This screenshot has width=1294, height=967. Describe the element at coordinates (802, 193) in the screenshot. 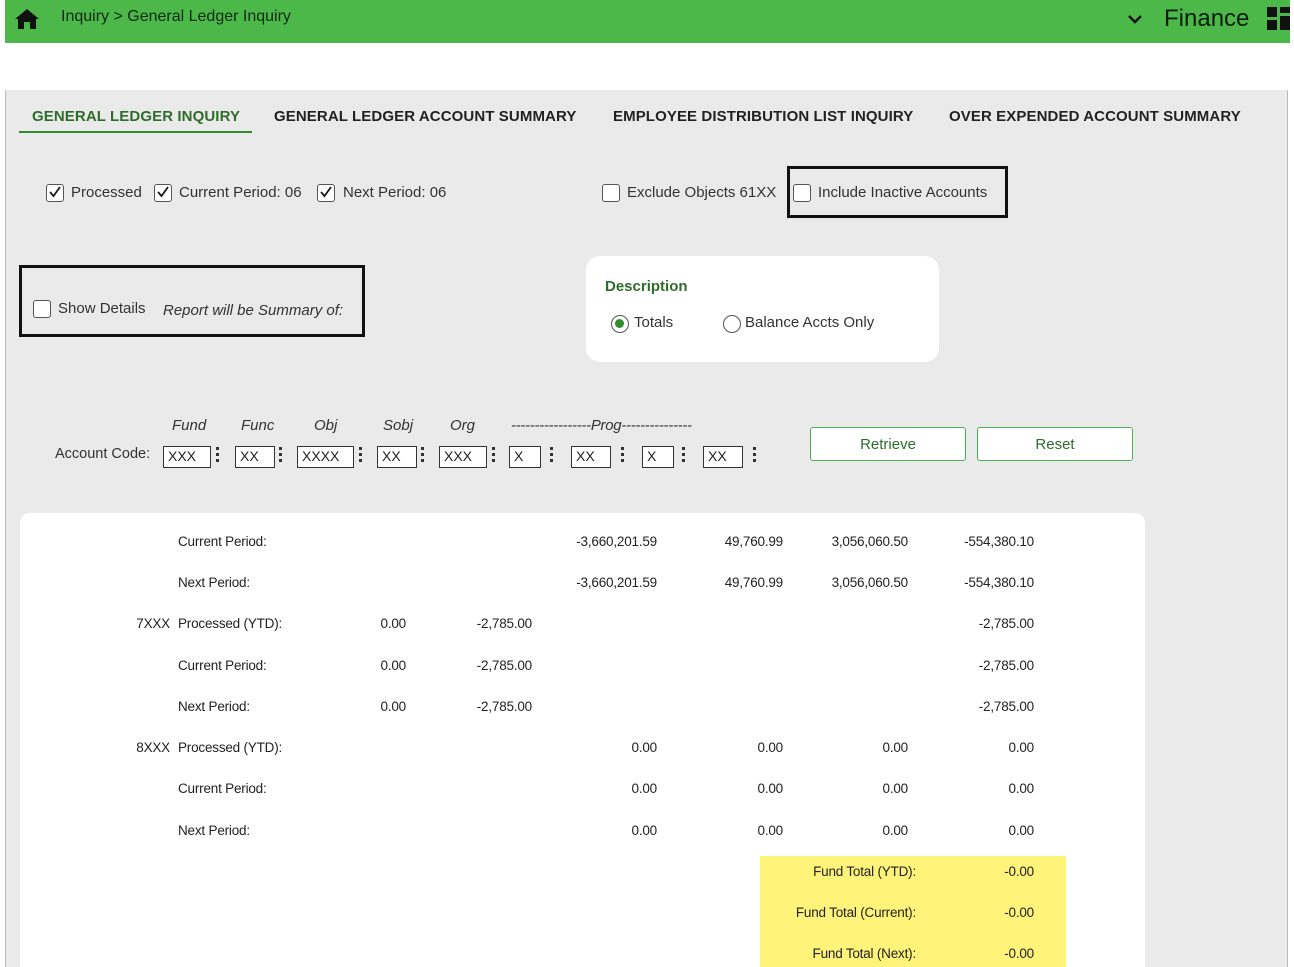

I see `include-inactive-checkbox` at that location.